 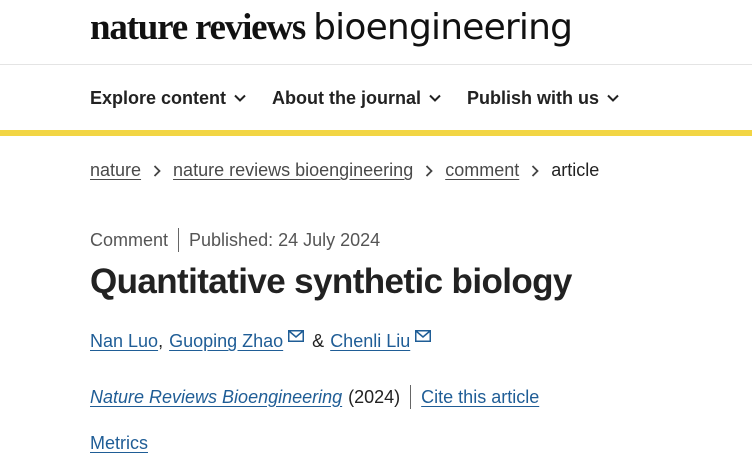 I want to click on header-divider, so click(x=376, y=64).